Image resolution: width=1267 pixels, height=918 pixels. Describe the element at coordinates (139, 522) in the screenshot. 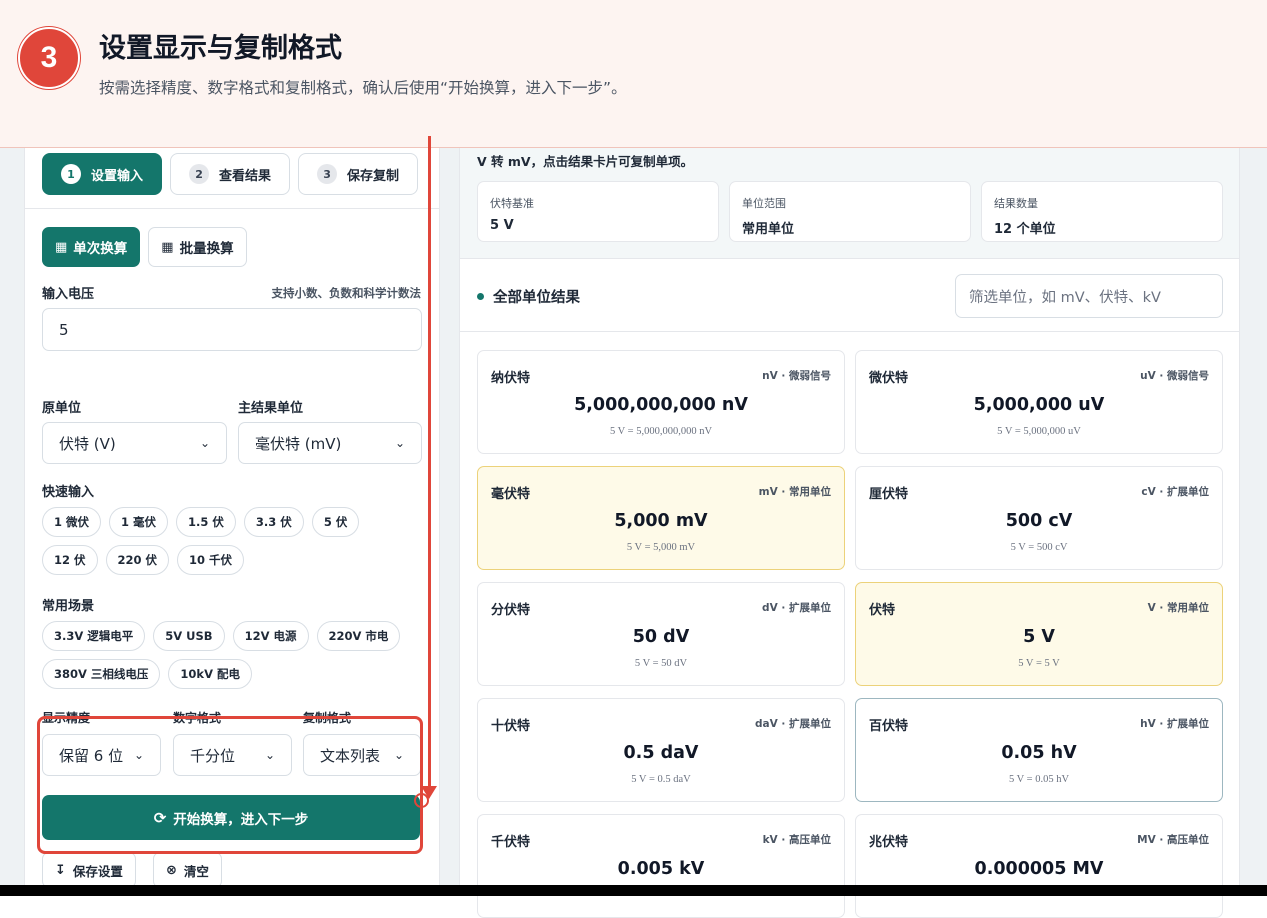

I see `quick-chip: 1 毫伏` at that location.